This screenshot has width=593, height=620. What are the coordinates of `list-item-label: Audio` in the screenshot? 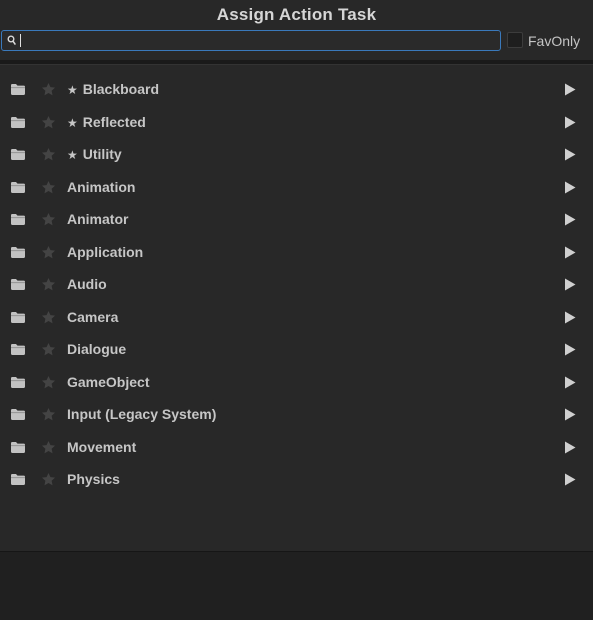 It's located at (87, 284).